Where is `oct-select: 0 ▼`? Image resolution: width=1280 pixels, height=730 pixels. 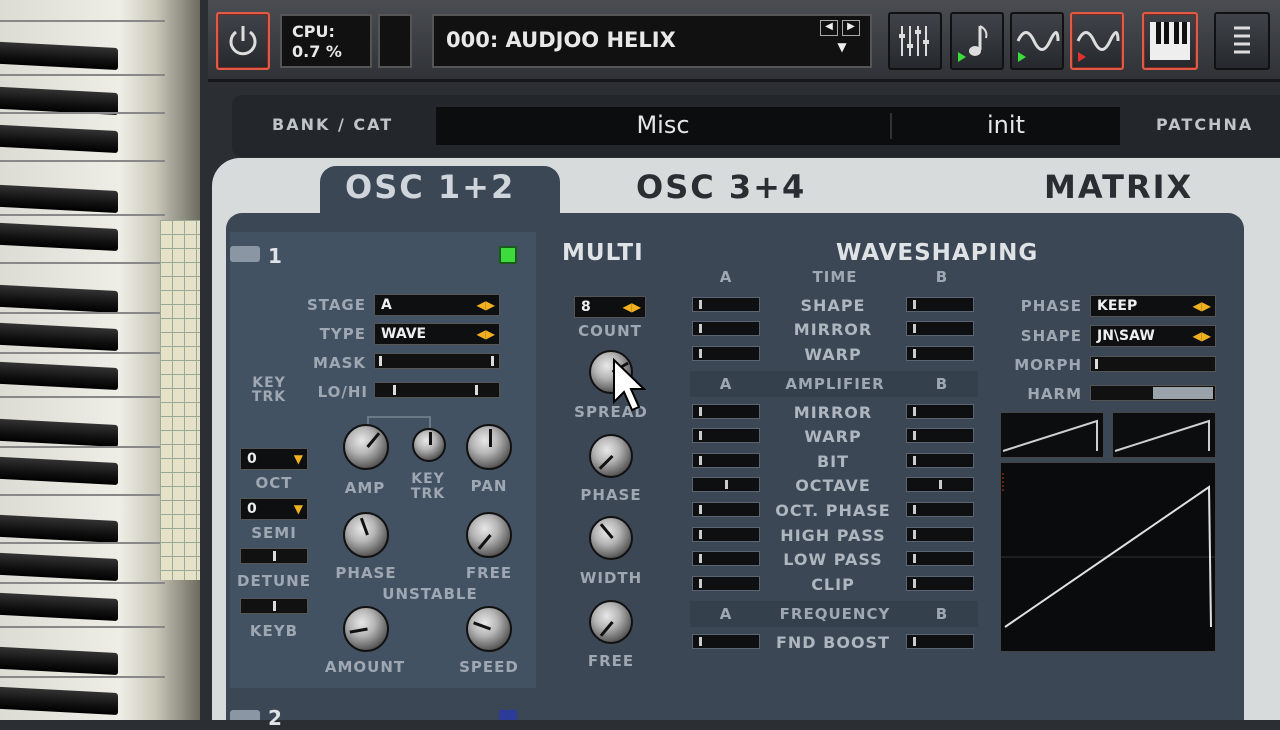 oct-select: 0 ▼ is located at coordinates (274, 459).